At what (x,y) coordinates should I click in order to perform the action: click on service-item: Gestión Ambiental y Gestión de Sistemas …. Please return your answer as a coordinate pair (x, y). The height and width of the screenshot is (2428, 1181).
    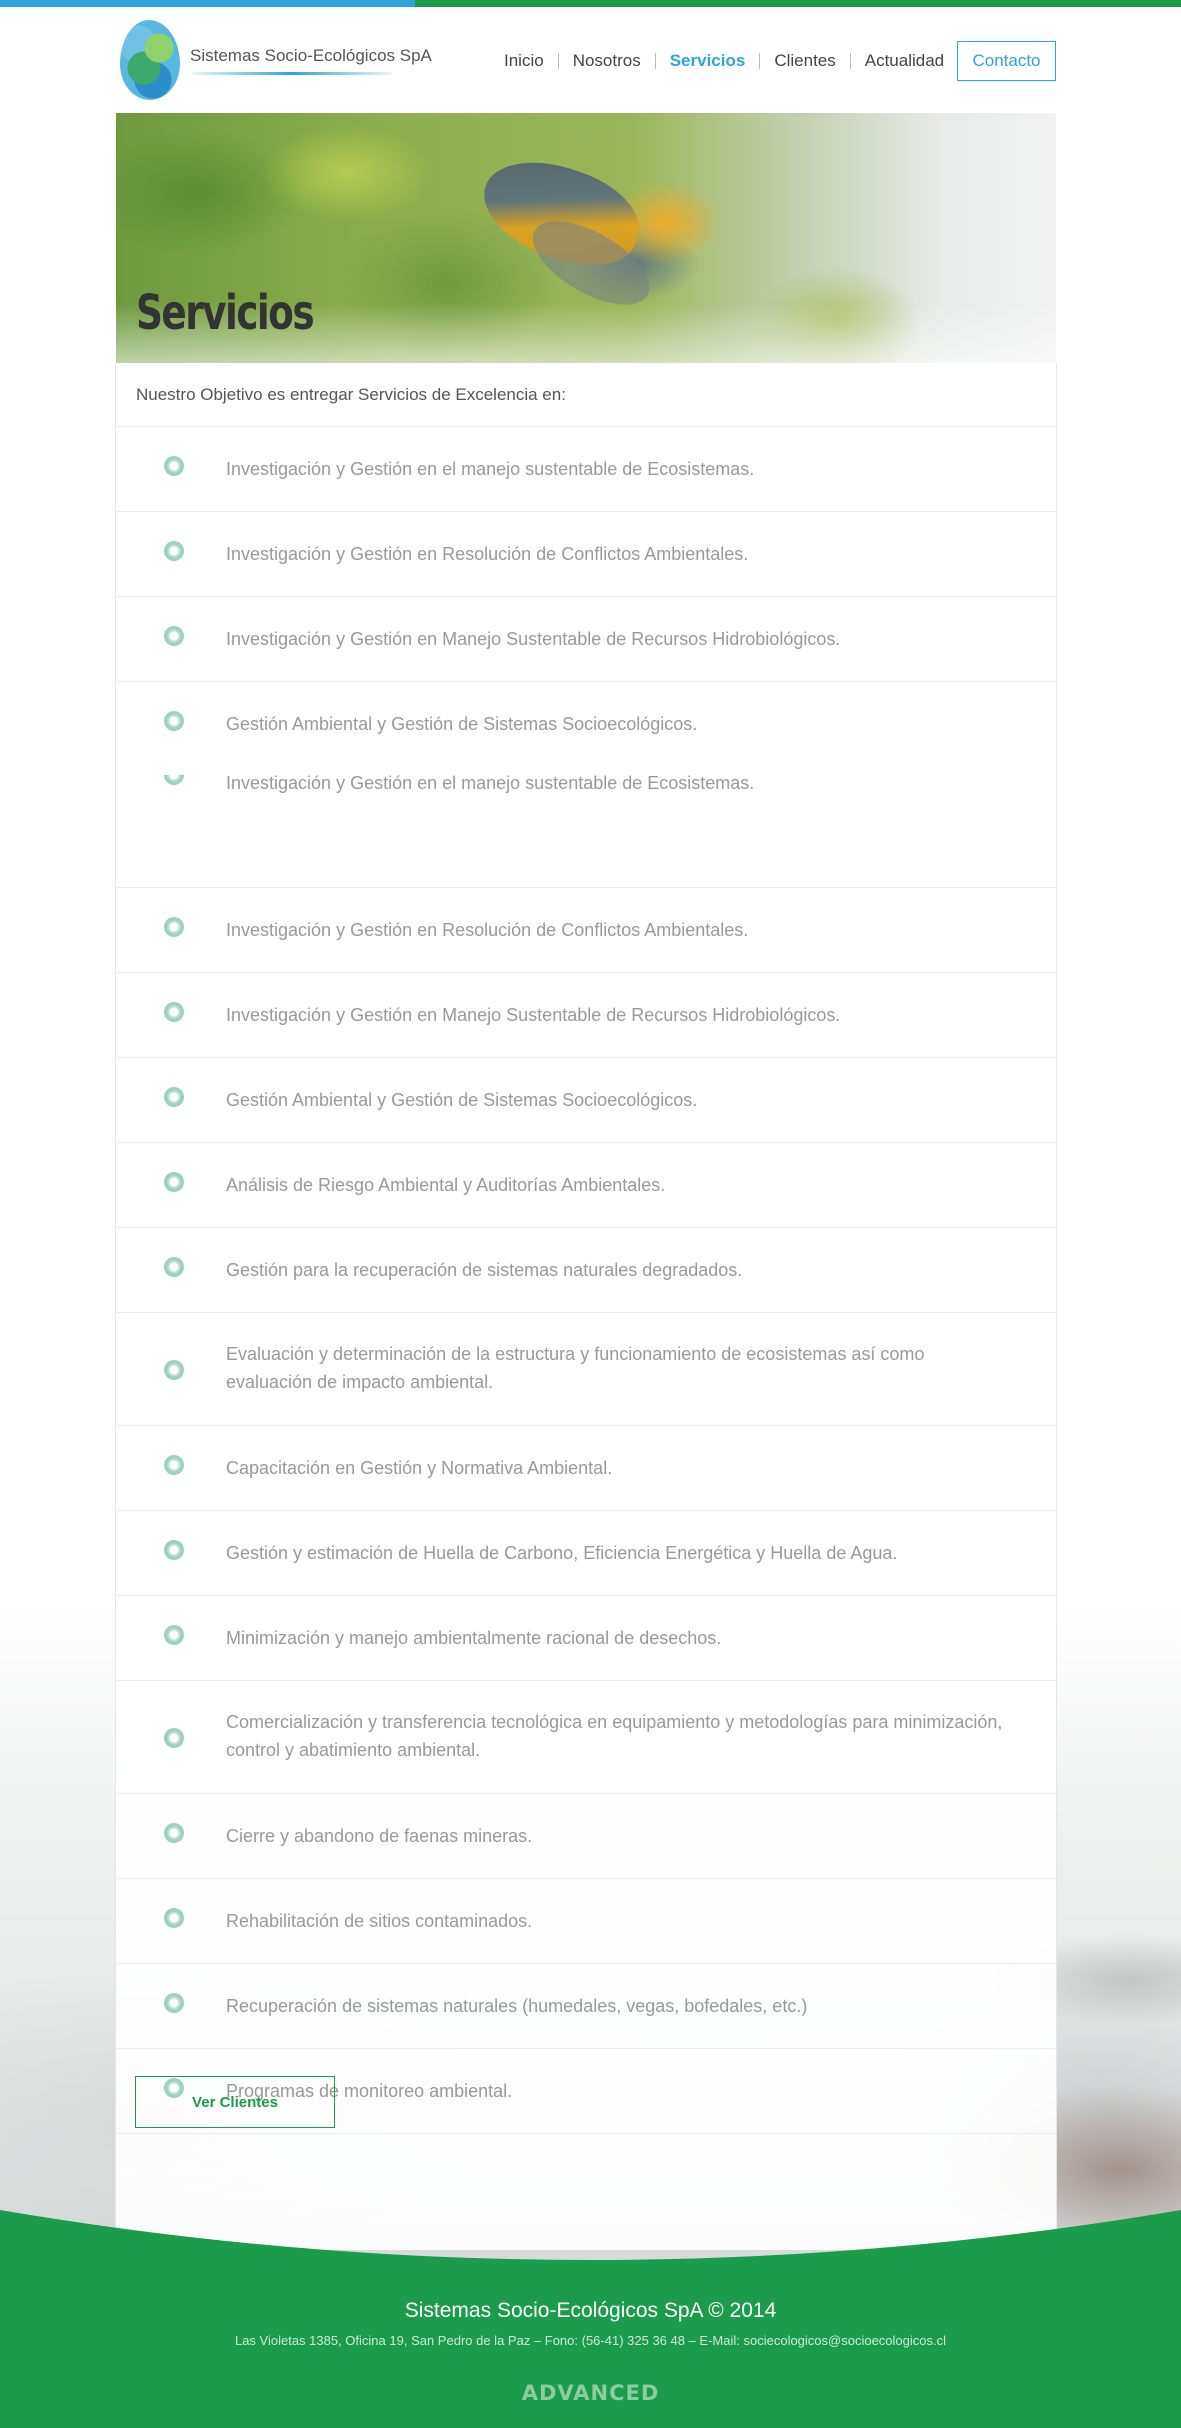
    Looking at the image, I should click on (586, 1100).